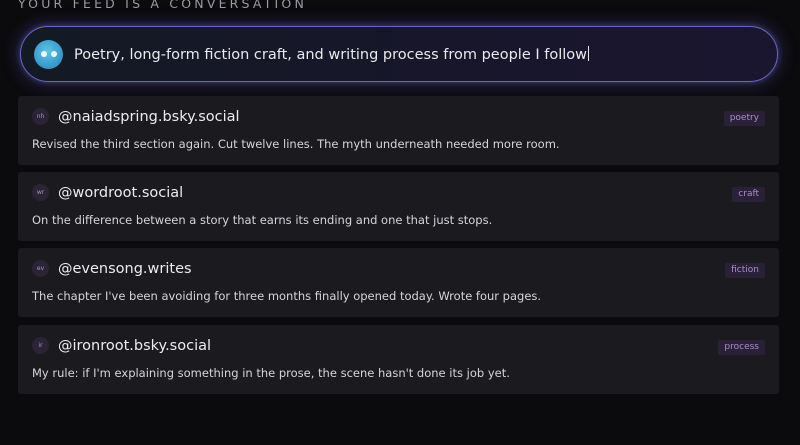 This screenshot has height=445, width=800. I want to click on post-handle: @evensong.writes, so click(125, 269).